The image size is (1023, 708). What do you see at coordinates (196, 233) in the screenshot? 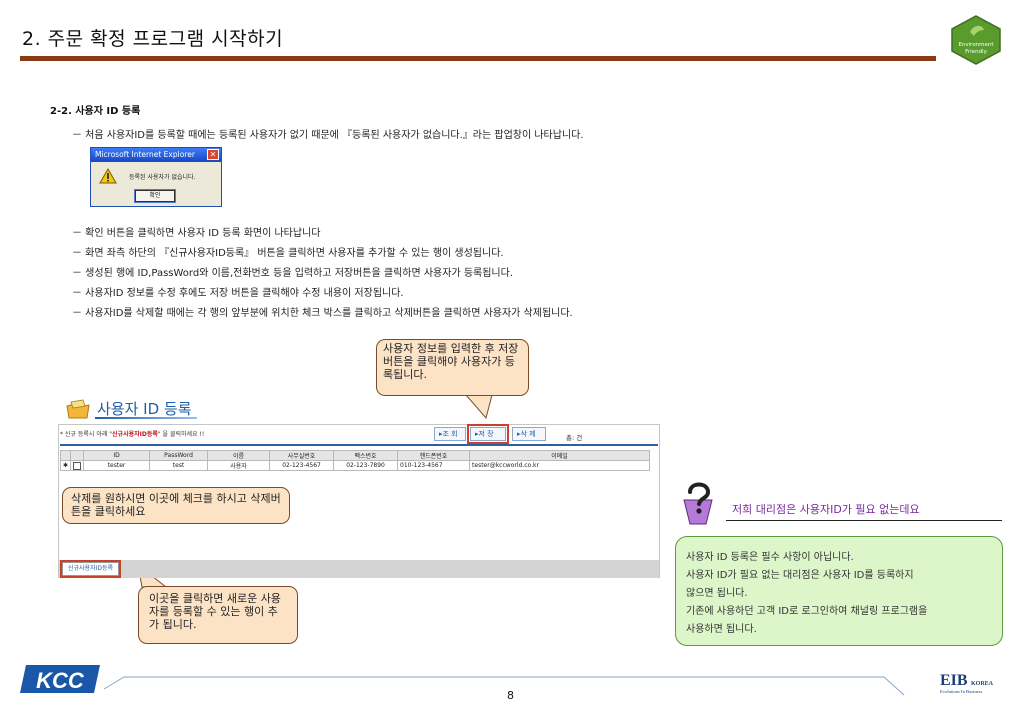
I see `bullet-2: － 확인 버튼을 클릭하면 사용자 ID 등록 화면이 나타납니다` at bounding box center [196, 233].